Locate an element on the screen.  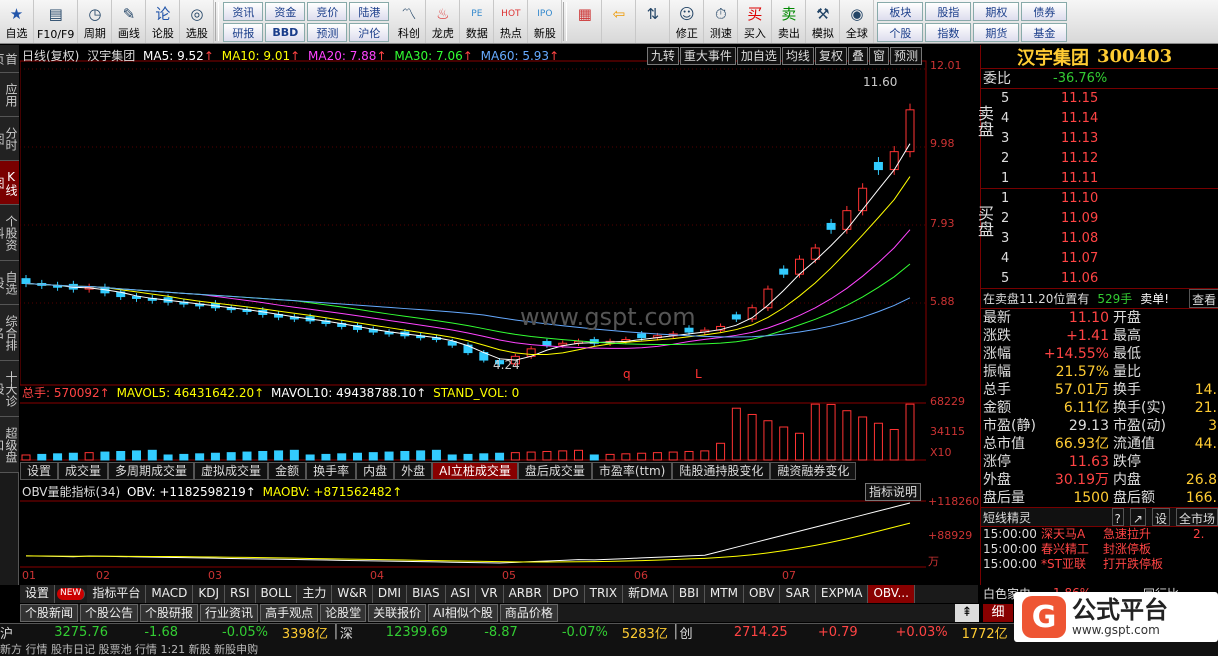
toolbar-list-button: ▤ F10/F9 is located at coordinates (56, 21).